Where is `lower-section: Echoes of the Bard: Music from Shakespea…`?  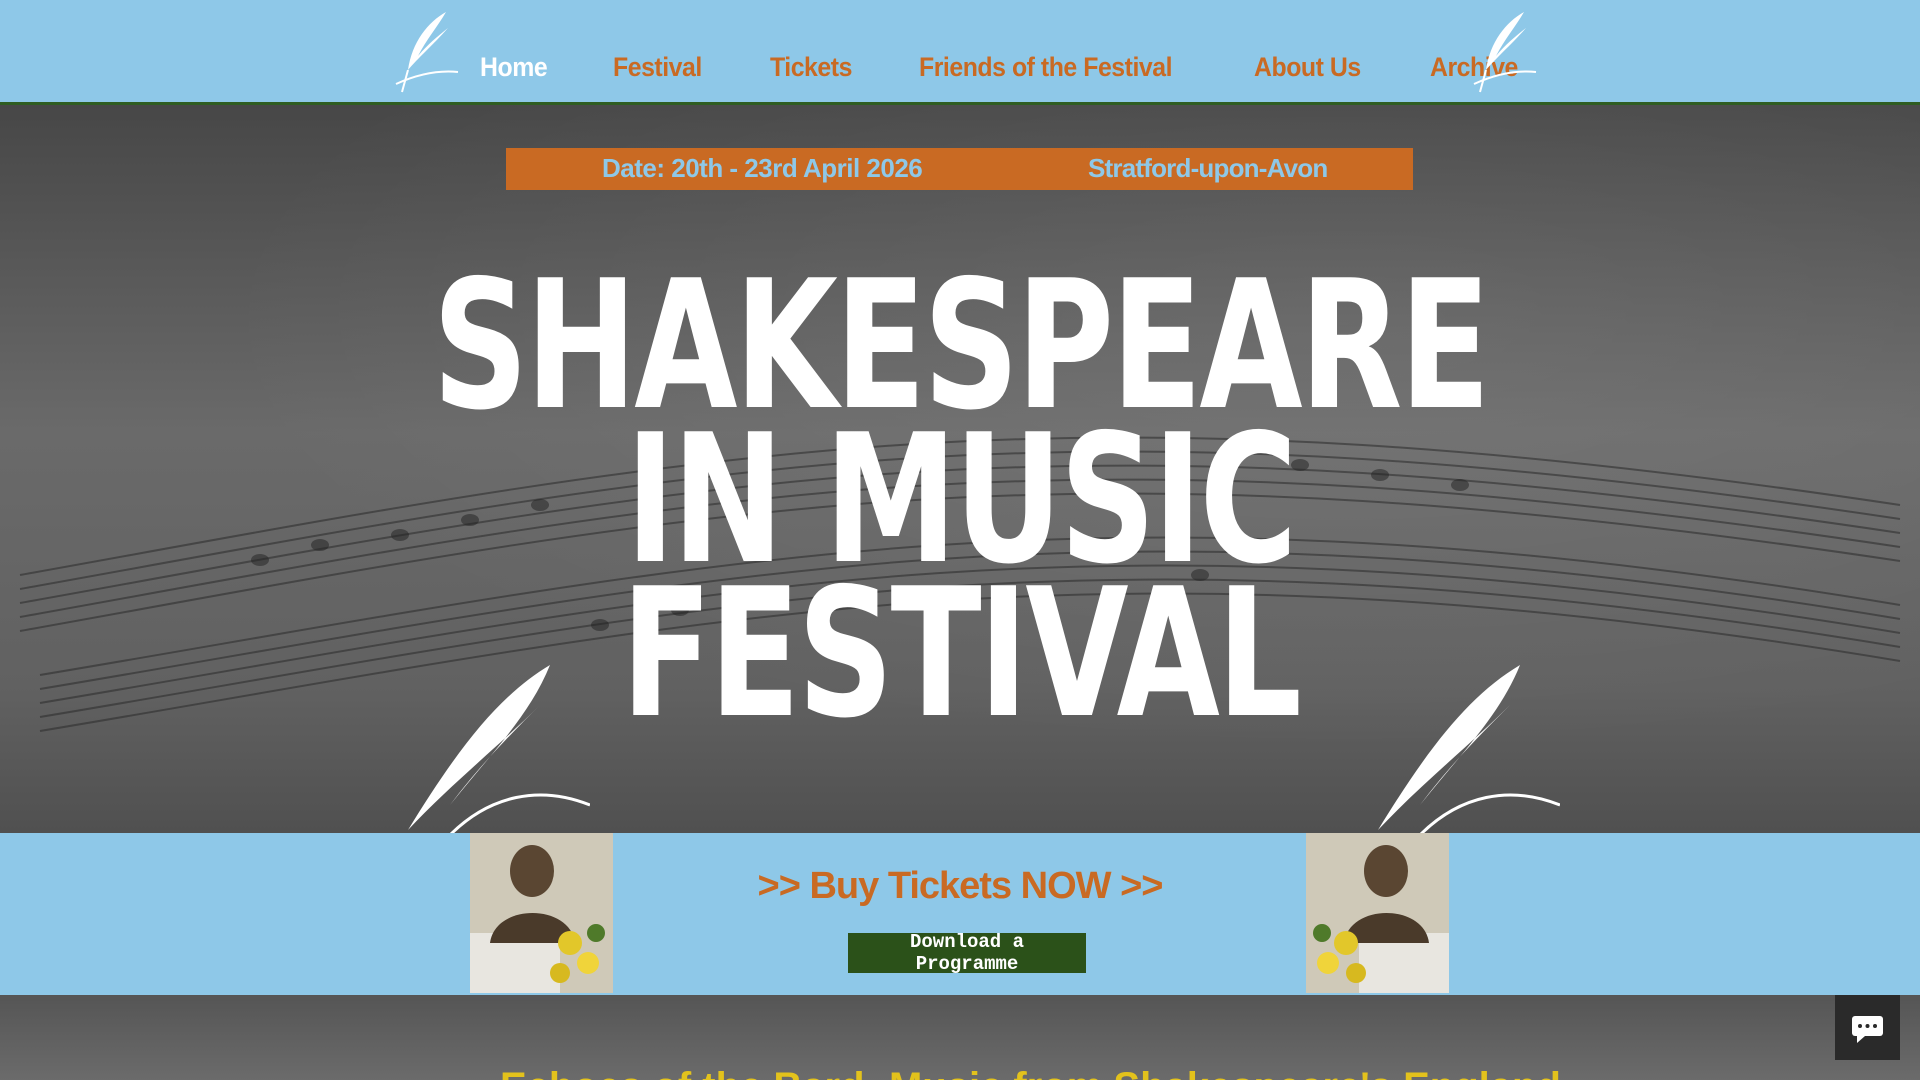
lower-section: Echoes of the Bard: Music from Shakespea… is located at coordinates (960, 1037).